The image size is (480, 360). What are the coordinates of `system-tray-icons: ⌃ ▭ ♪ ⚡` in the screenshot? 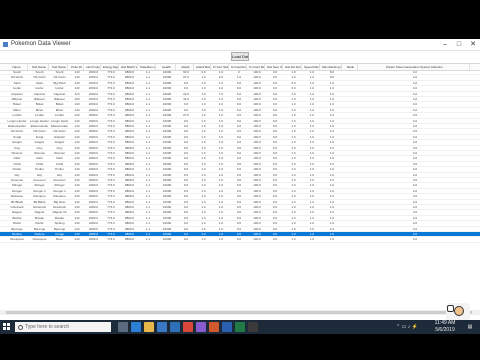 It's located at (407, 327).